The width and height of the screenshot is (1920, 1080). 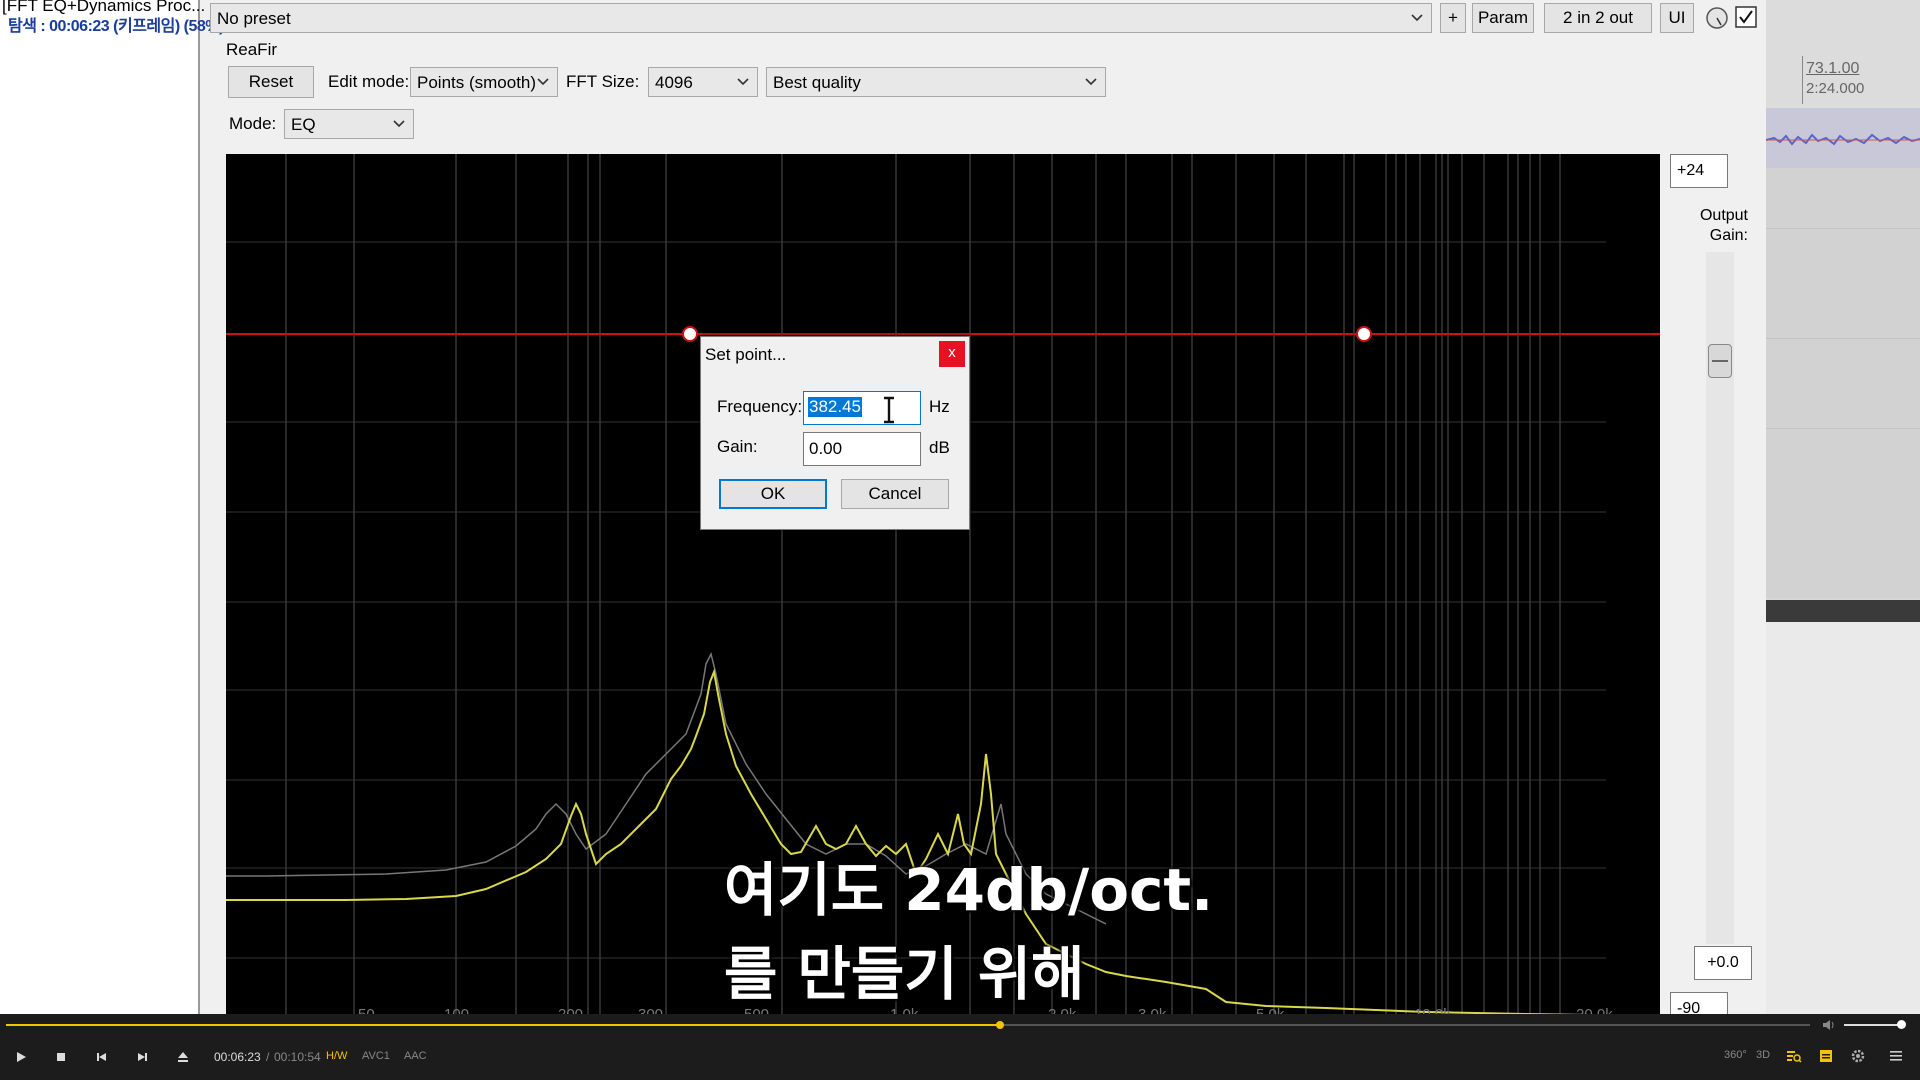 What do you see at coordinates (1843, 383) in the screenshot?
I see `track-lane` at bounding box center [1843, 383].